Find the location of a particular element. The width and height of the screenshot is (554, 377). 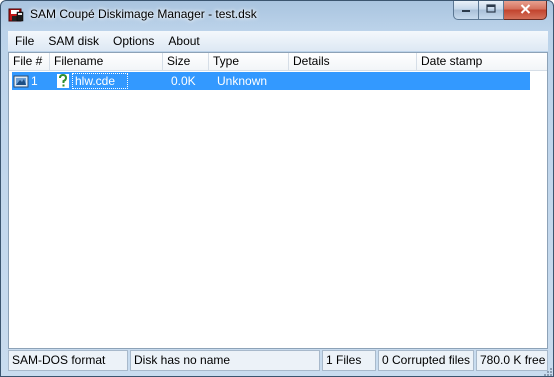

status-disk-name: Disk has no name is located at coordinates (225, 360).